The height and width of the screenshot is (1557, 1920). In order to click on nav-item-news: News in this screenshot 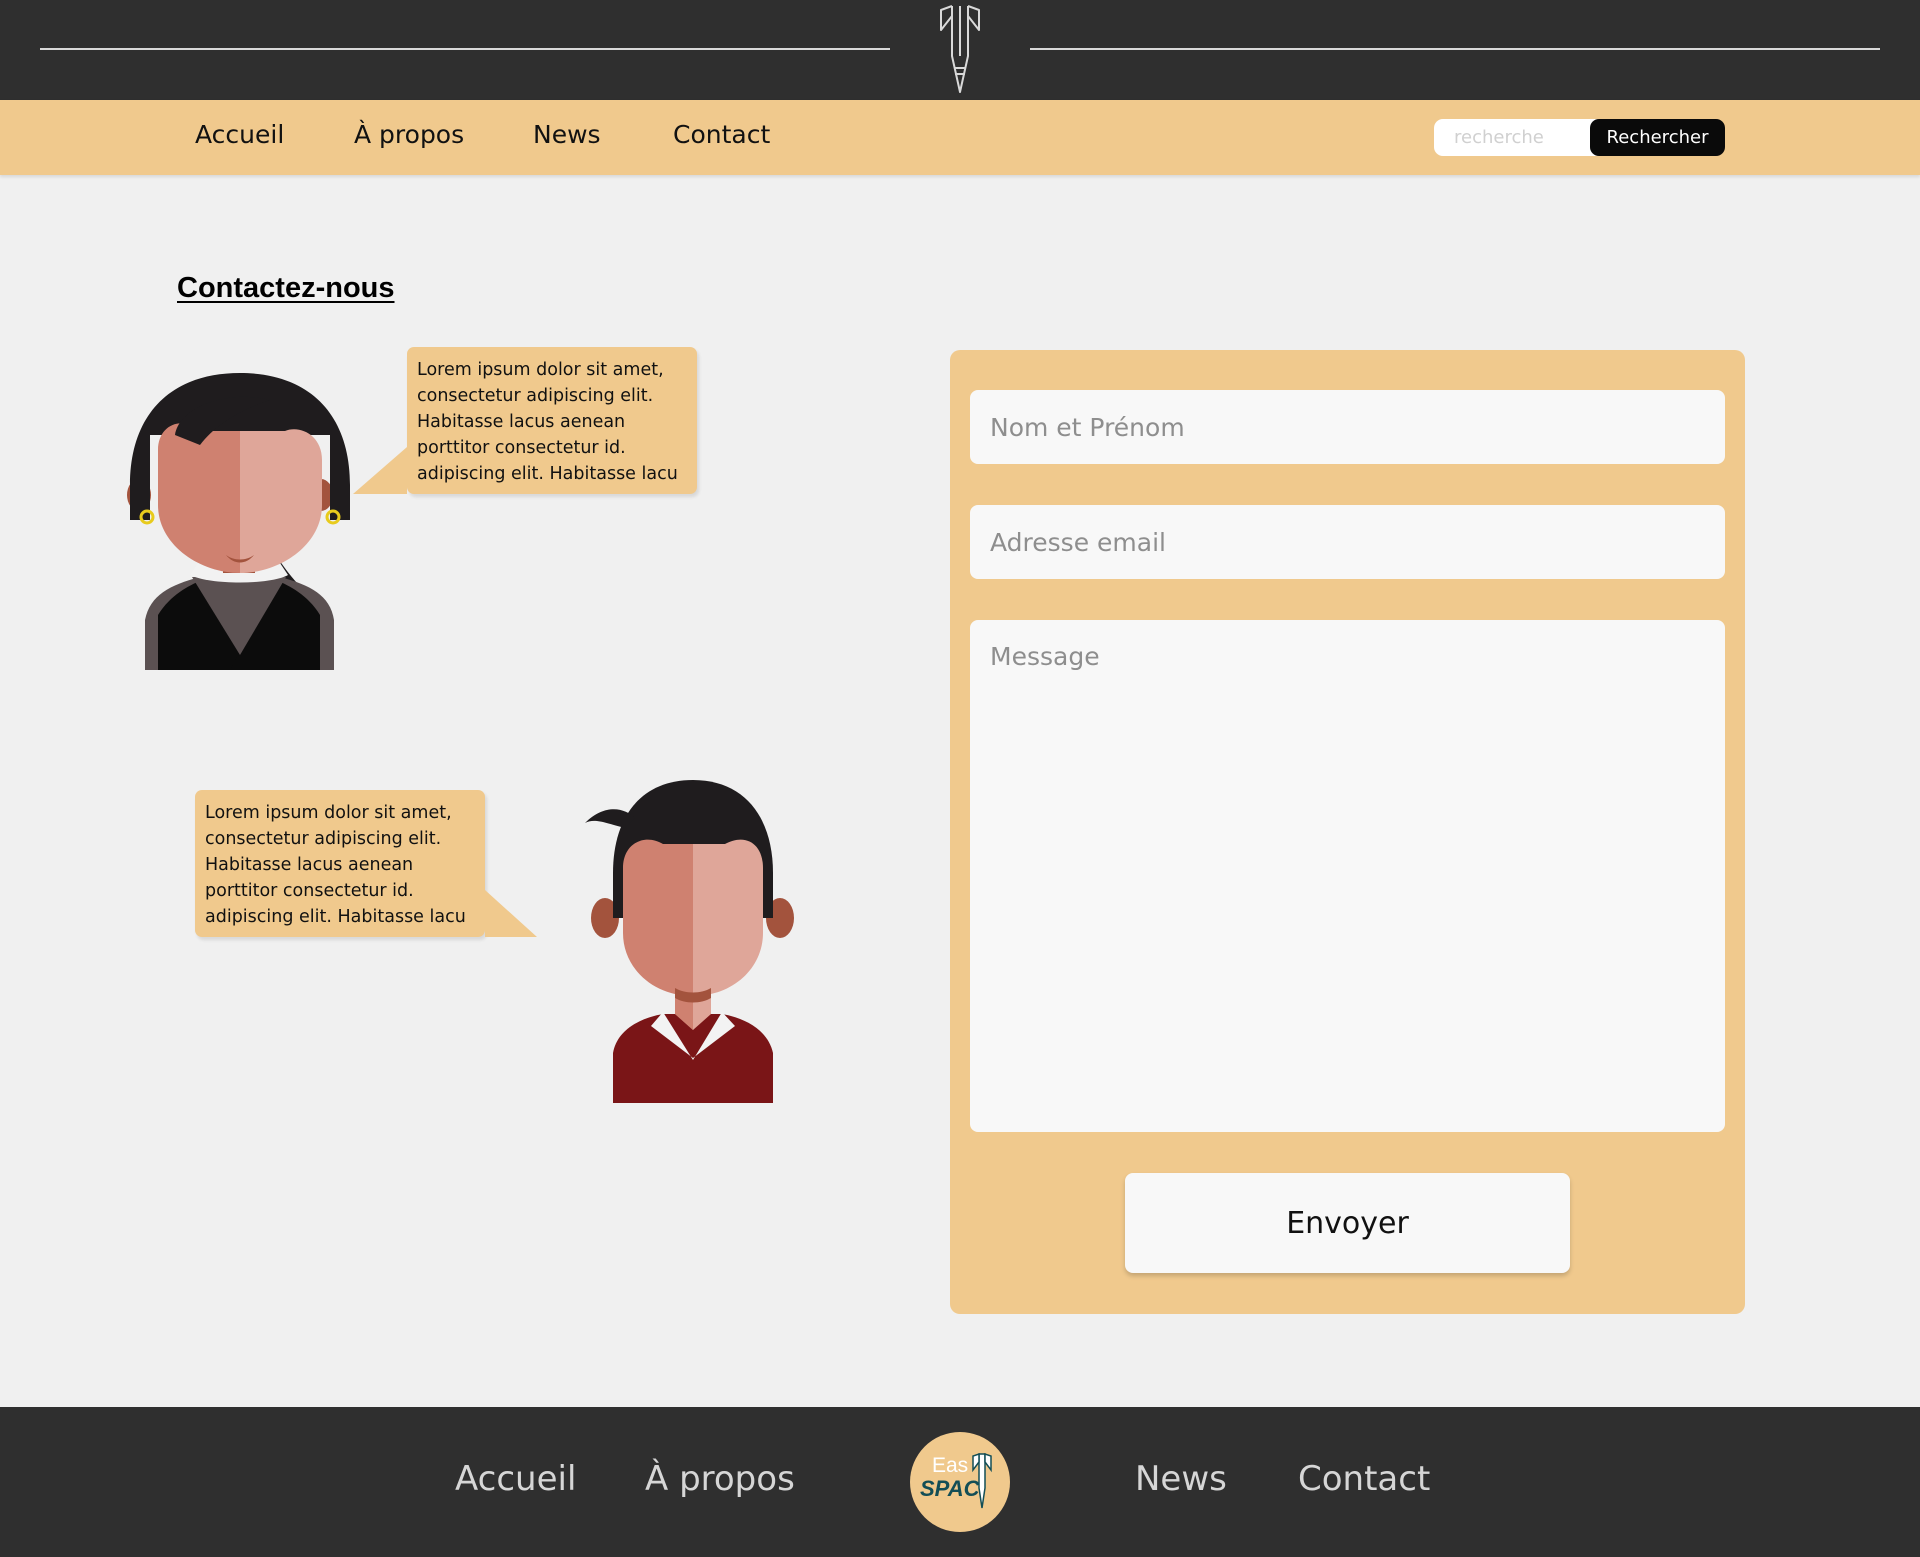, I will do `click(567, 134)`.